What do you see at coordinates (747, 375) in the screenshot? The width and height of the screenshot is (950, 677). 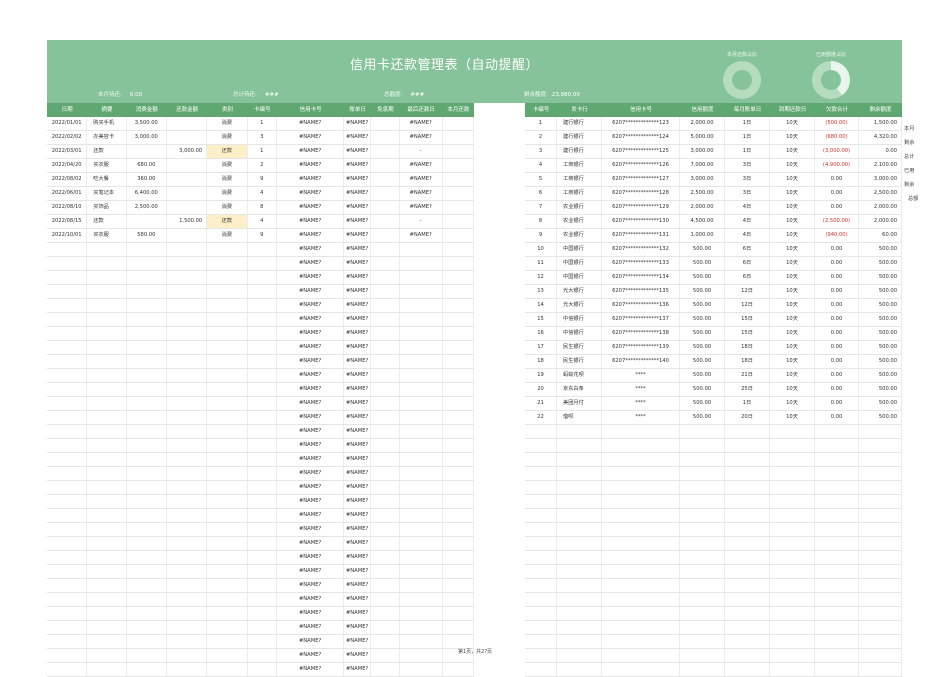 I see `table-cell: 21日` at bounding box center [747, 375].